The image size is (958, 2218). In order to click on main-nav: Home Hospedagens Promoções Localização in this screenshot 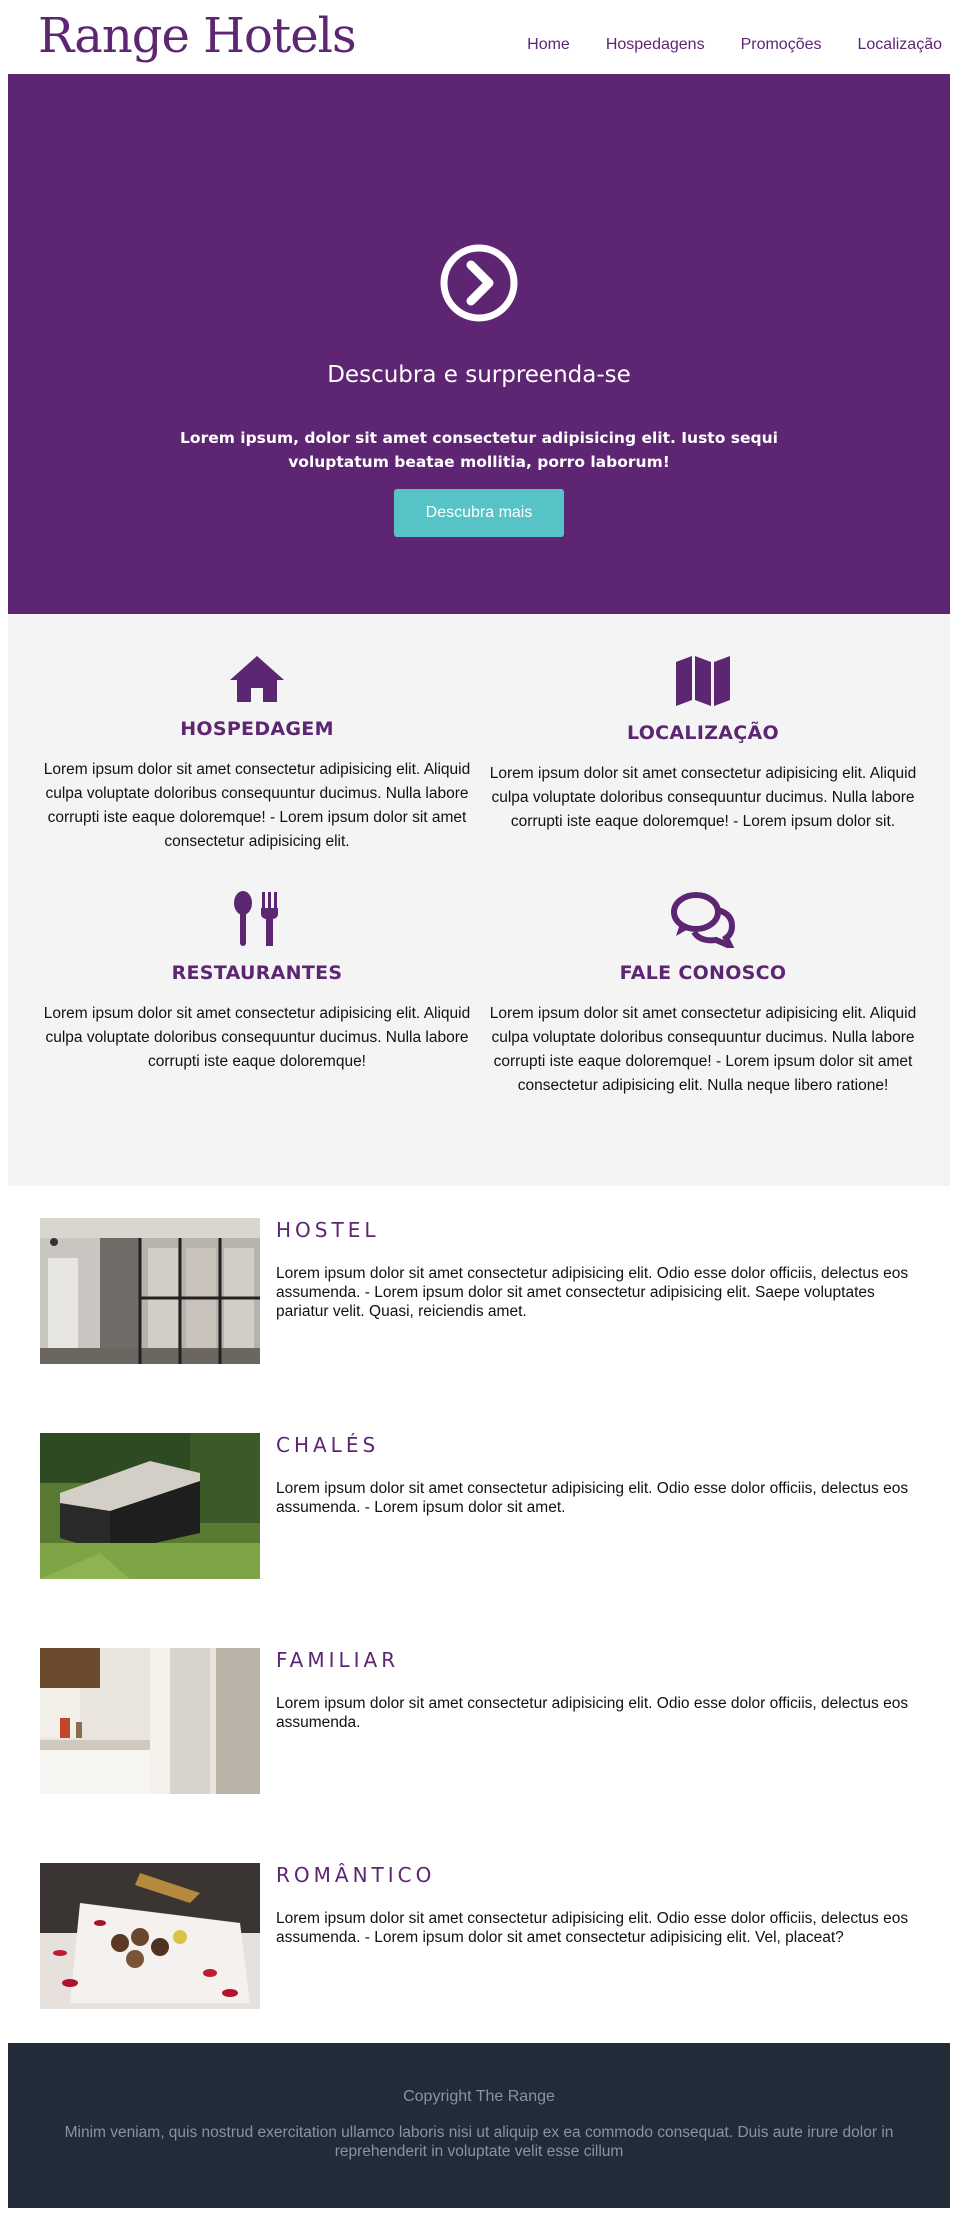, I will do `click(716, 45)`.